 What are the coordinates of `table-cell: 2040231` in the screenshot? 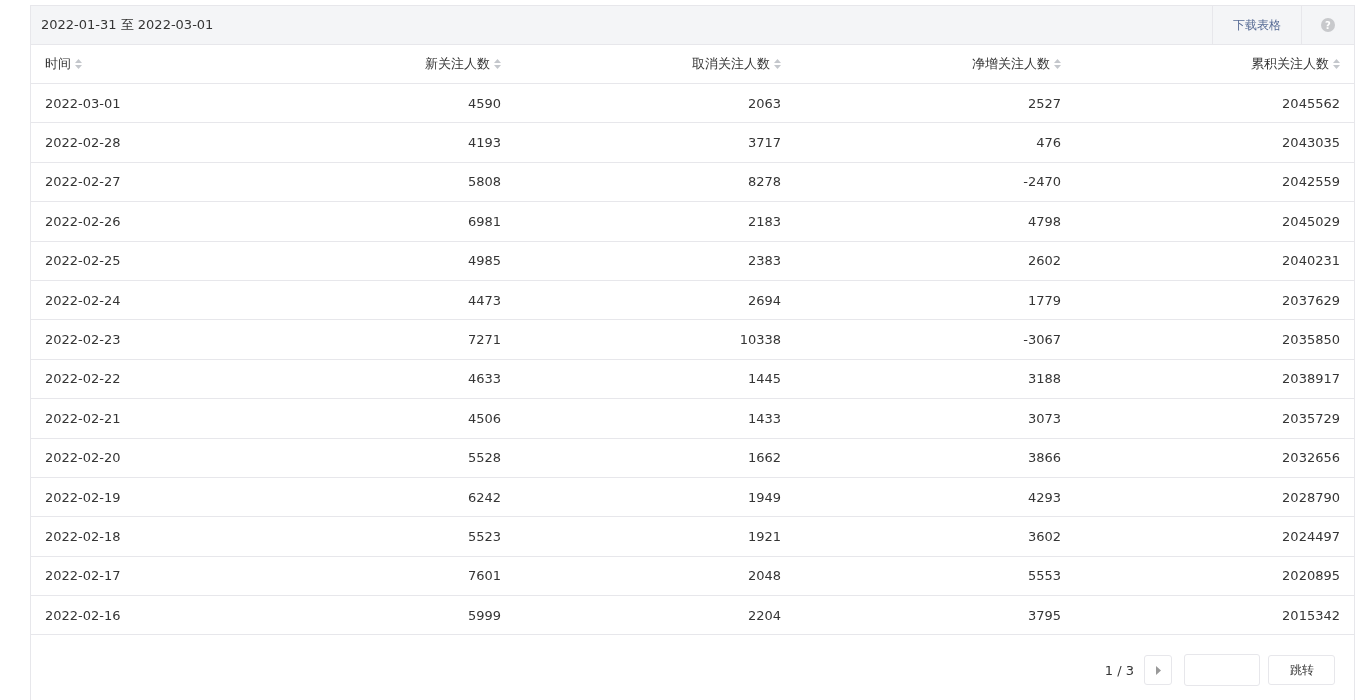 It's located at (1311, 261).